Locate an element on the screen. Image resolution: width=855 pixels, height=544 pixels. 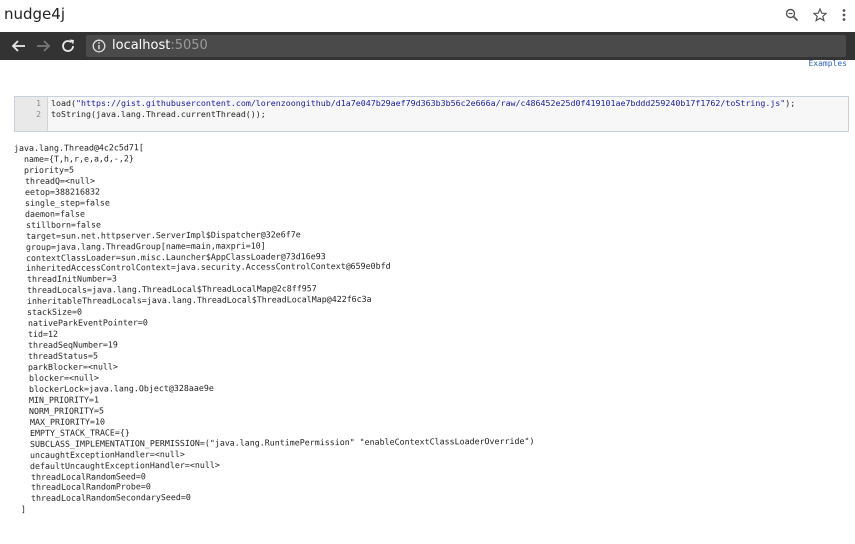
output-line: single_step=false is located at coordinates (63, 202).